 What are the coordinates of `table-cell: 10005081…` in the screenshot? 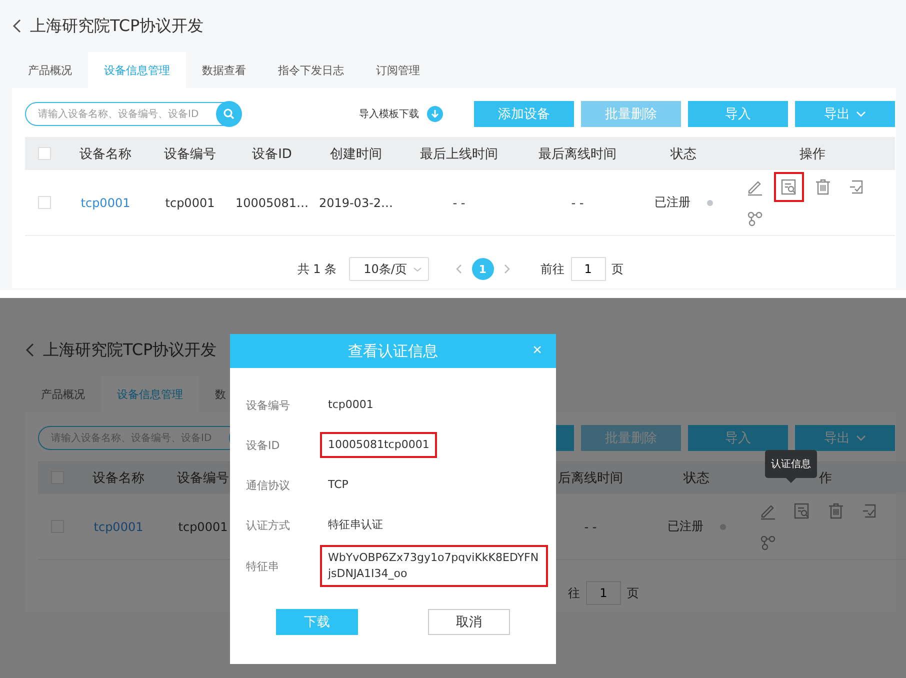 It's located at (272, 203).